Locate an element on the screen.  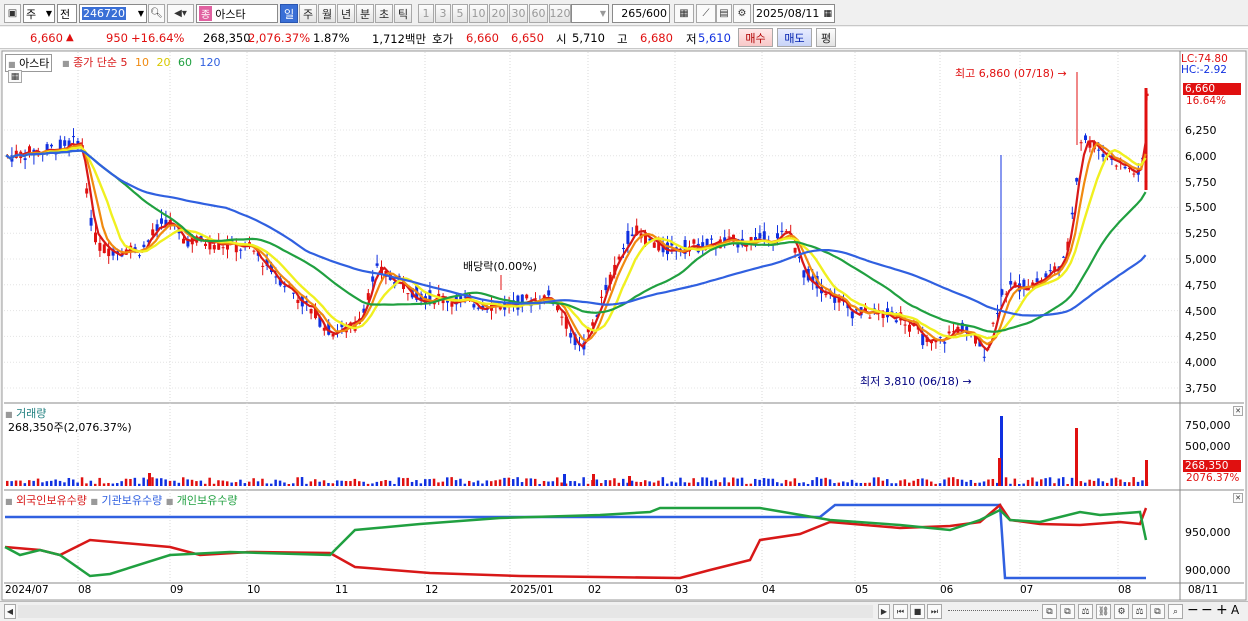
ma10-label: 10 is located at coordinates (142, 62).